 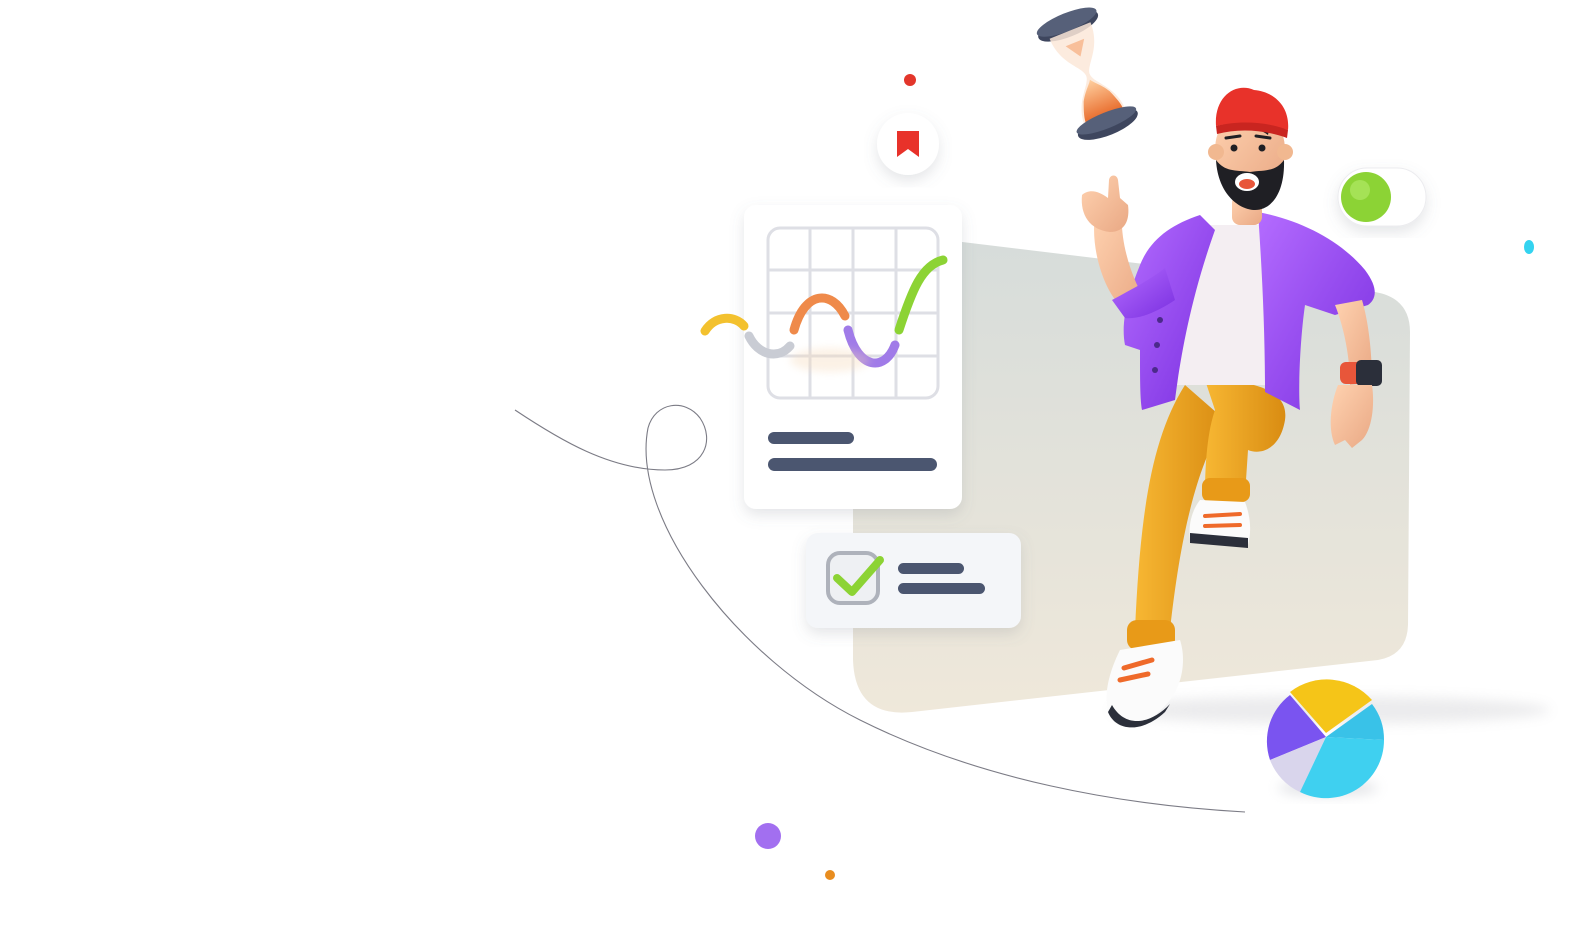 I want to click on checkbox-text-short, so click(x=931, y=568).